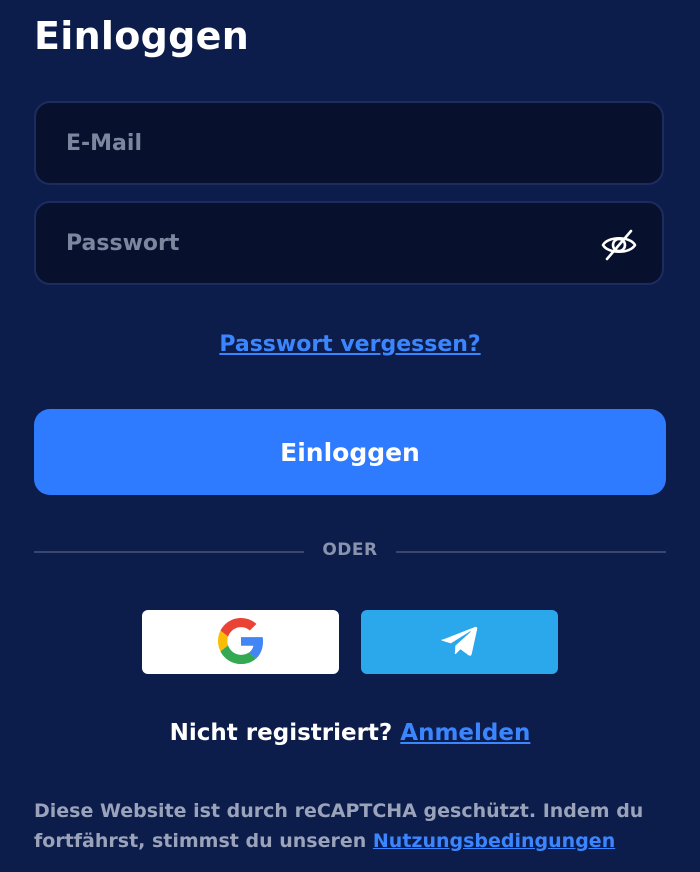 The height and width of the screenshot is (872, 700). I want to click on email-field-container, so click(349, 143).